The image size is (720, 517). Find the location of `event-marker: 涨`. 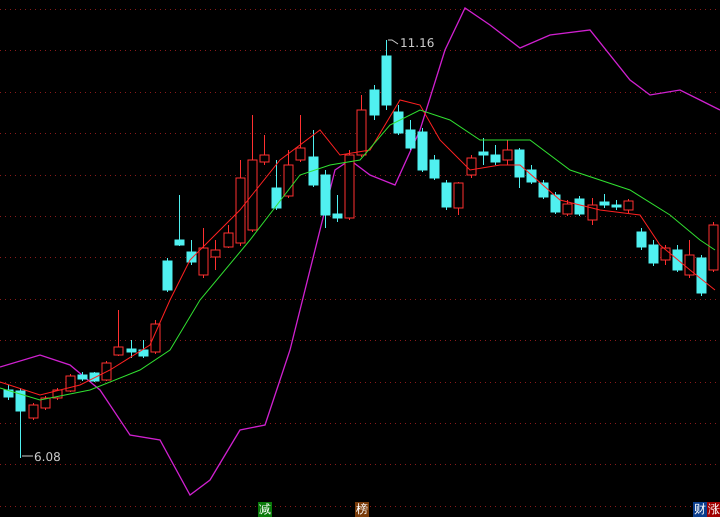

event-marker: 涨 is located at coordinates (713, 509).